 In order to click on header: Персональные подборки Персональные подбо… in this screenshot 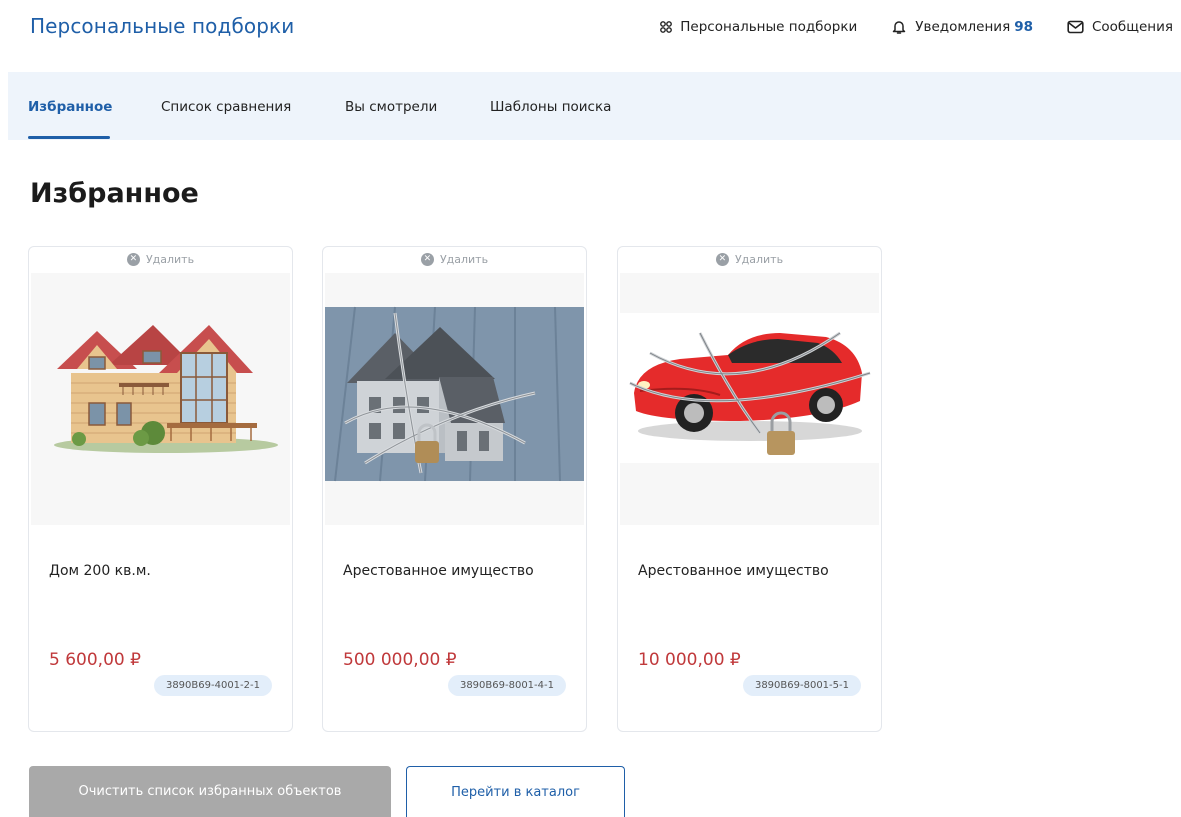, I will do `click(590, 36)`.